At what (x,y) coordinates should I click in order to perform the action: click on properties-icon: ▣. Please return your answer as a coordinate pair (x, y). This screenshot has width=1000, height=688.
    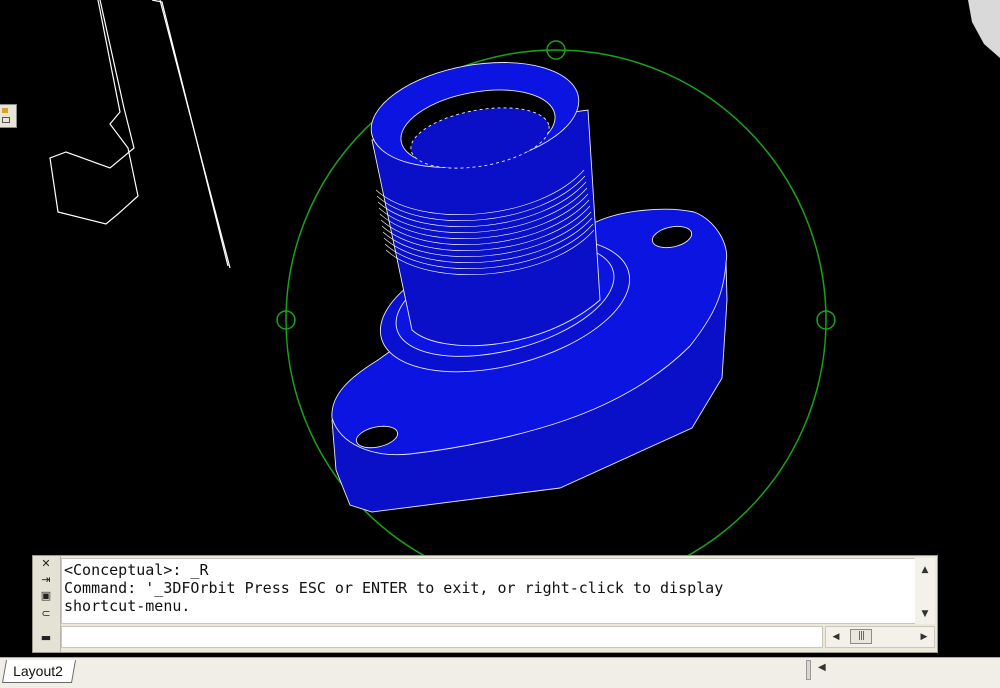
    Looking at the image, I should click on (46, 596).